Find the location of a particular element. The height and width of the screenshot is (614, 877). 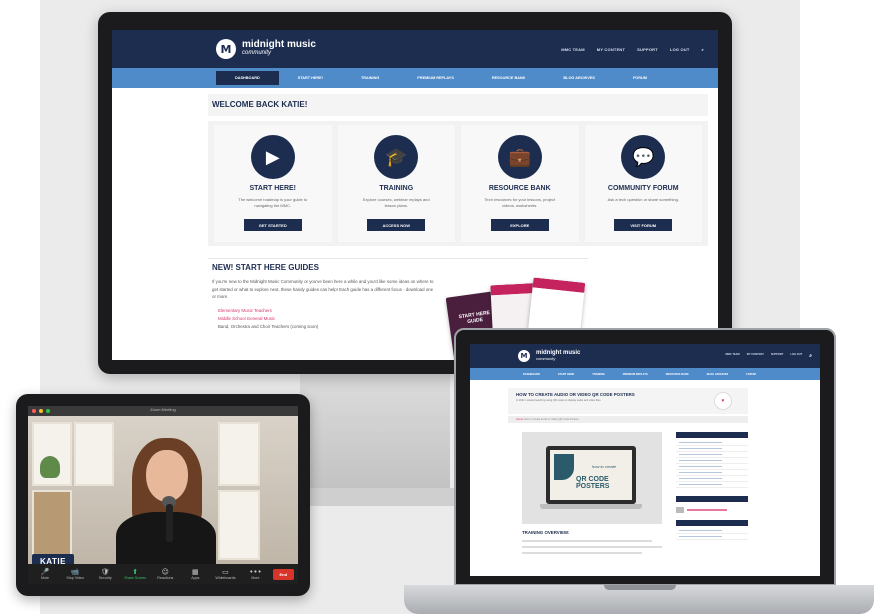

hero-script-text: how to create is located at coordinates (604, 466).